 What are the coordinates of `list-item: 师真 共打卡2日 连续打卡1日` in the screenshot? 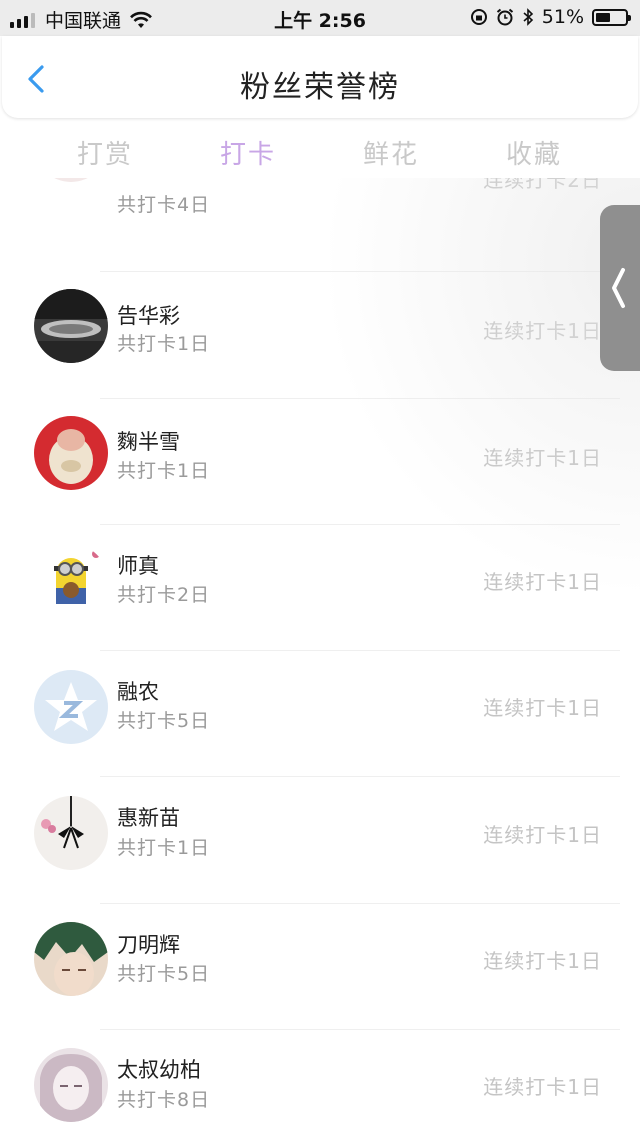 It's located at (320, 588).